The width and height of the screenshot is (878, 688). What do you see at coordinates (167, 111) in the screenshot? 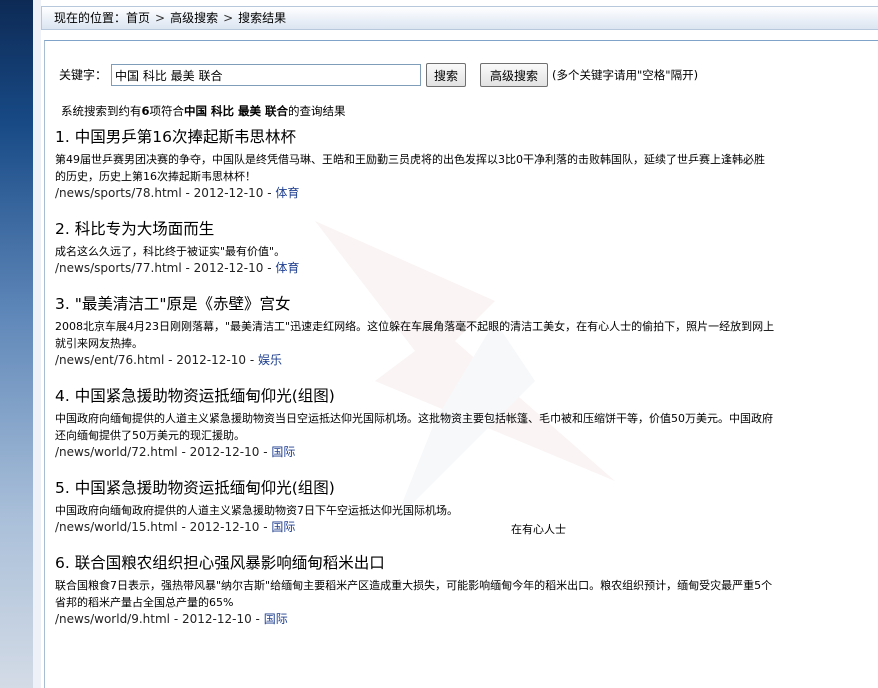
I see `summary-middle: 项符合` at bounding box center [167, 111].